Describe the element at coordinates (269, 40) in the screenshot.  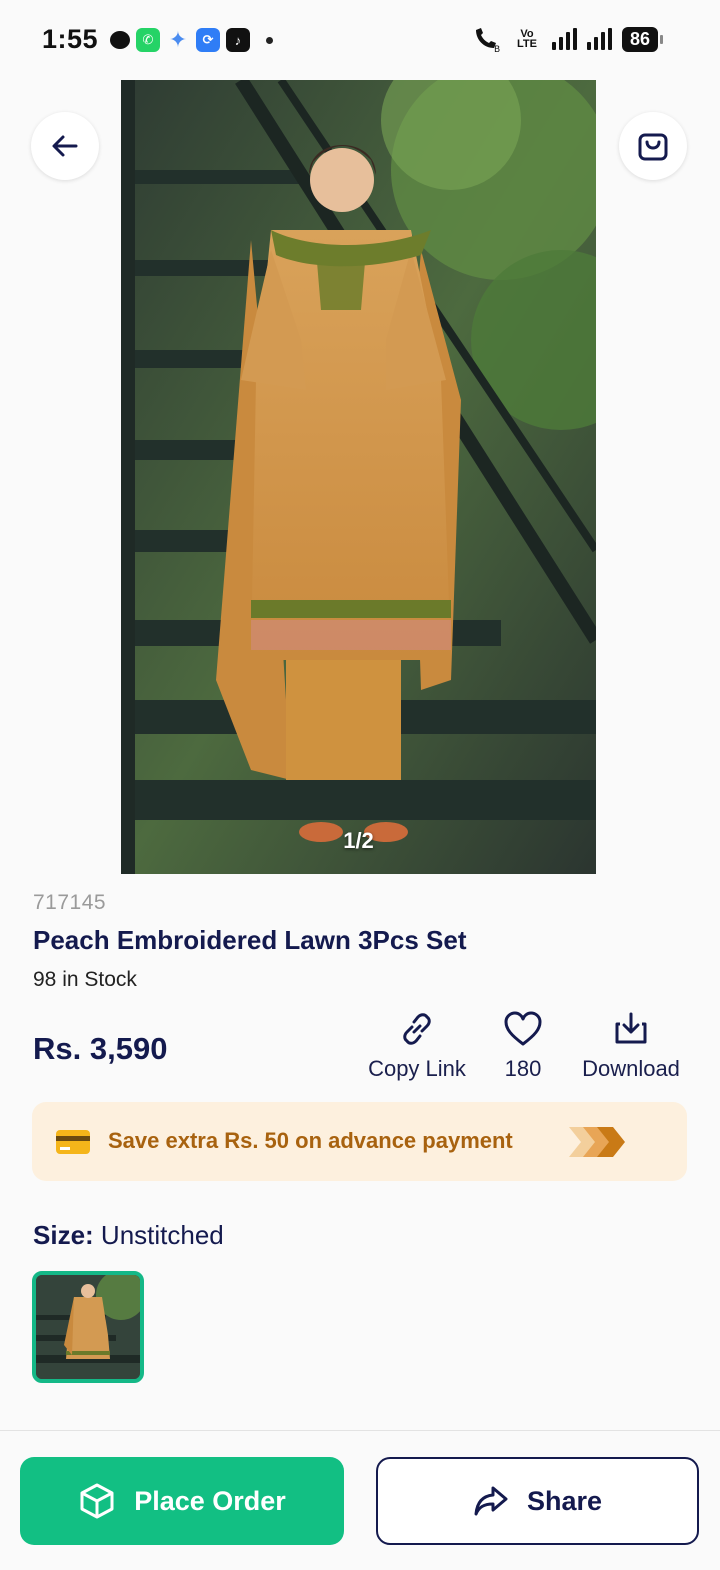
I see `more-notifications-dot` at that location.